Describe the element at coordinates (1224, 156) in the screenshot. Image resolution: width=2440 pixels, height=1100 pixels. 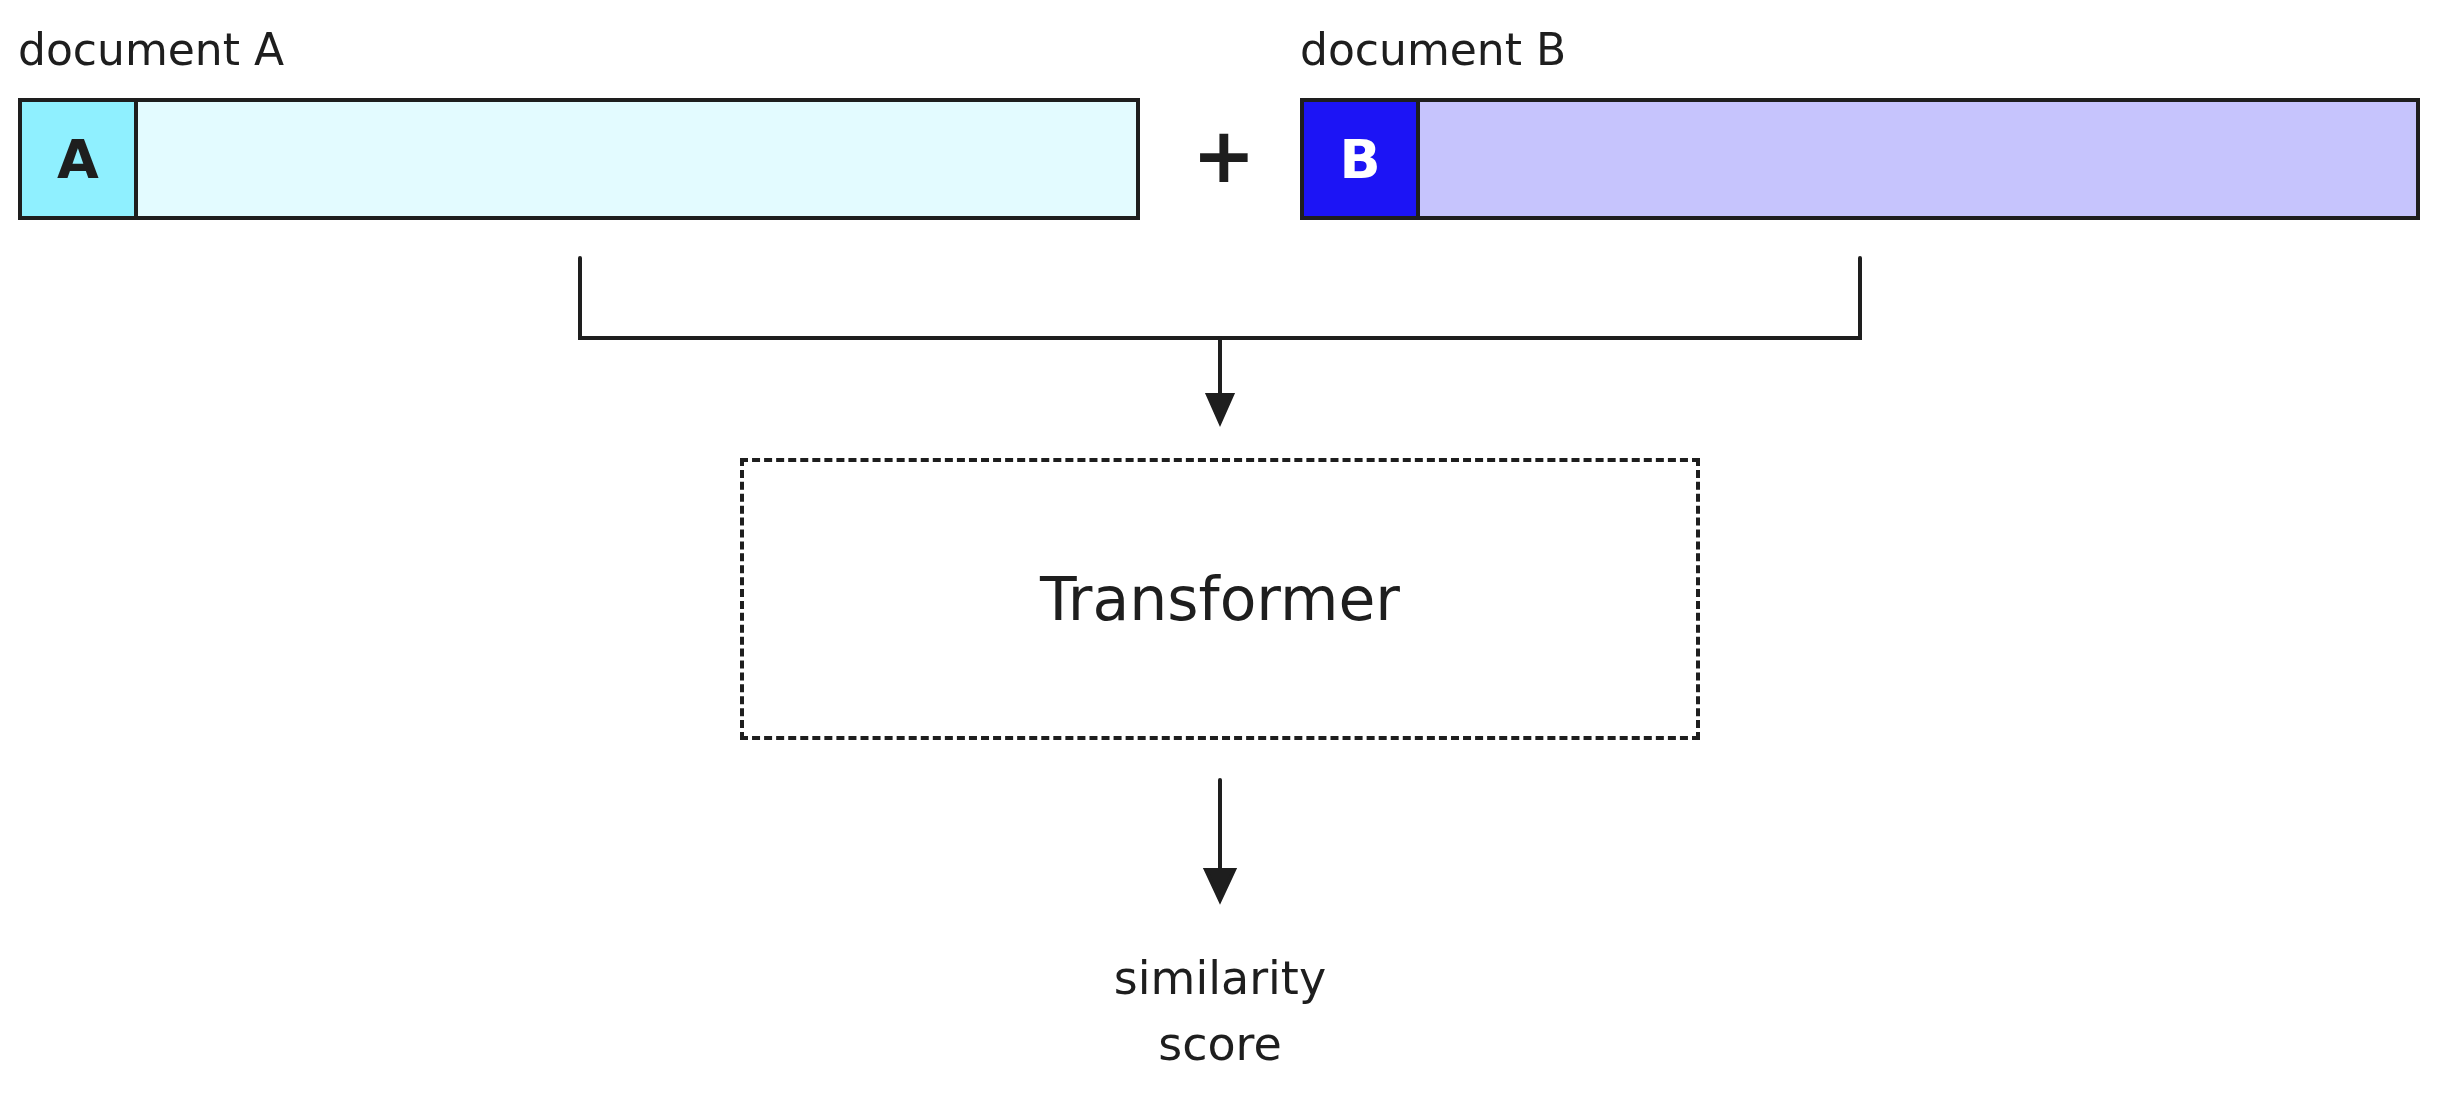
I see `plus-sign: +` at that location.